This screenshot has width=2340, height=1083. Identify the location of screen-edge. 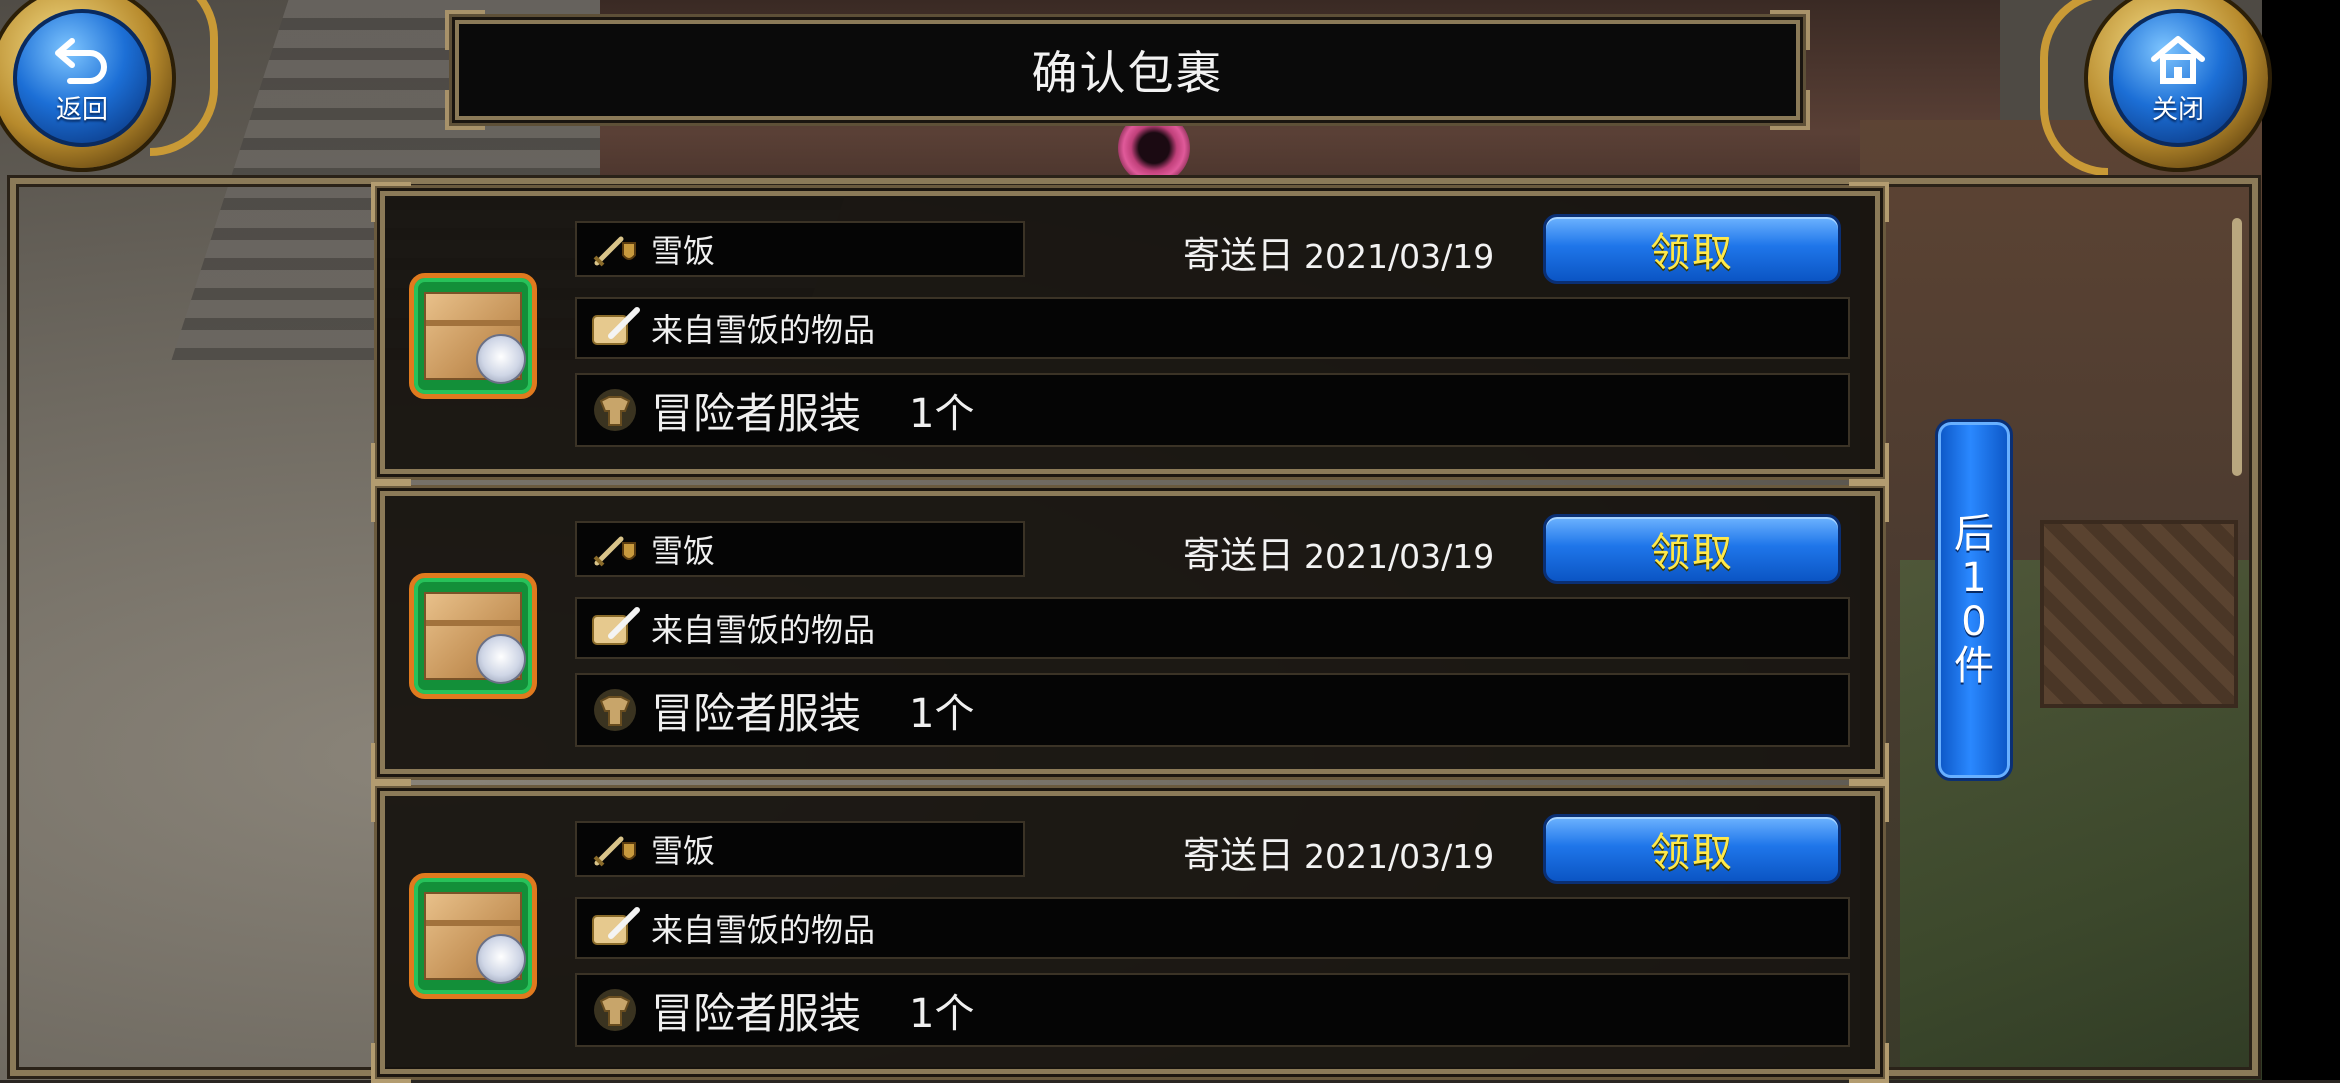
(2301, 540).